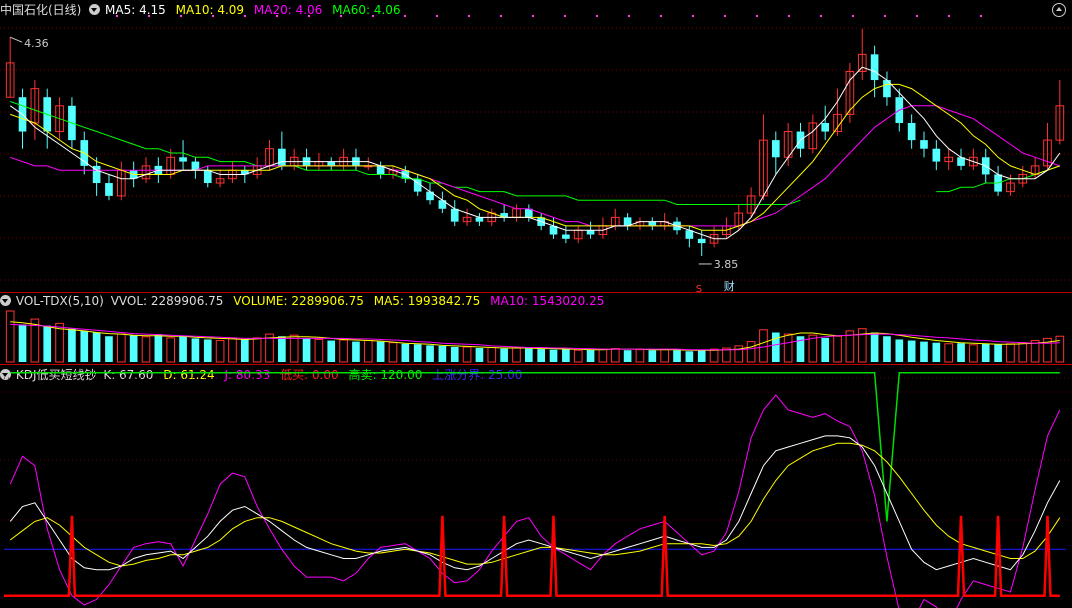  Describe the element at coordinates (726, 264) in the screenshot. I see `low-price-label: 3.85` at that location.